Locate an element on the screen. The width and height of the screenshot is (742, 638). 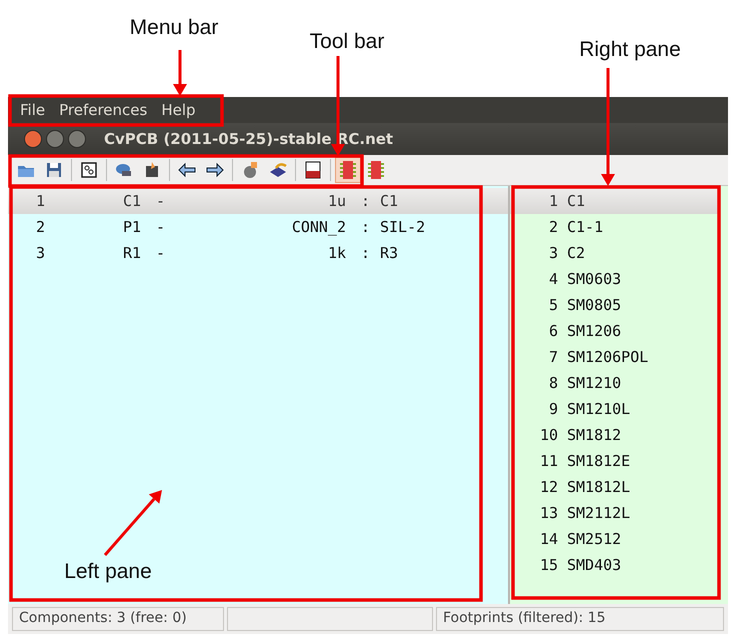
footprint-name: C1-1 is located at coordinates (585, 227).